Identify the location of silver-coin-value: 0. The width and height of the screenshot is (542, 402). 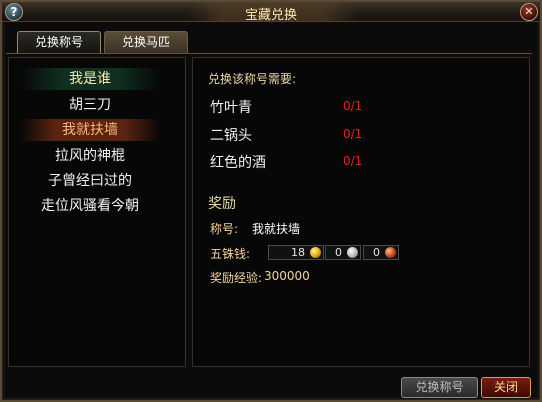
(338, 252).